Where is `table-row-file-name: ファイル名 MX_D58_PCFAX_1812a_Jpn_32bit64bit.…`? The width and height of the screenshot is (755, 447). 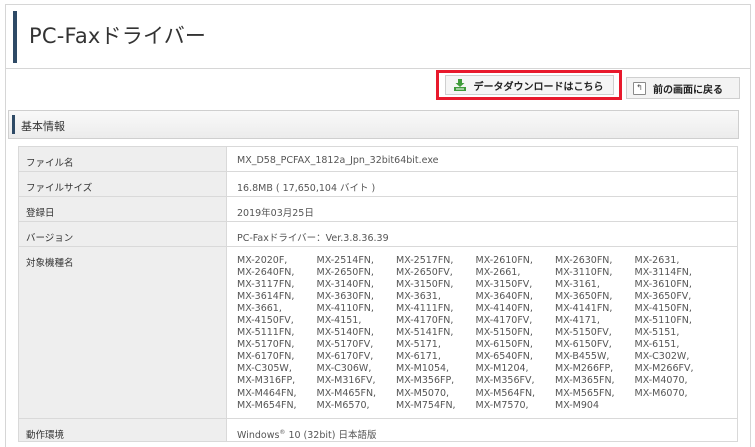
table-row-file-name: ファイル名 MX_D58_PCFAX_1812a_Jpn_32bit64bit.… is located at coordinates (378, 159).